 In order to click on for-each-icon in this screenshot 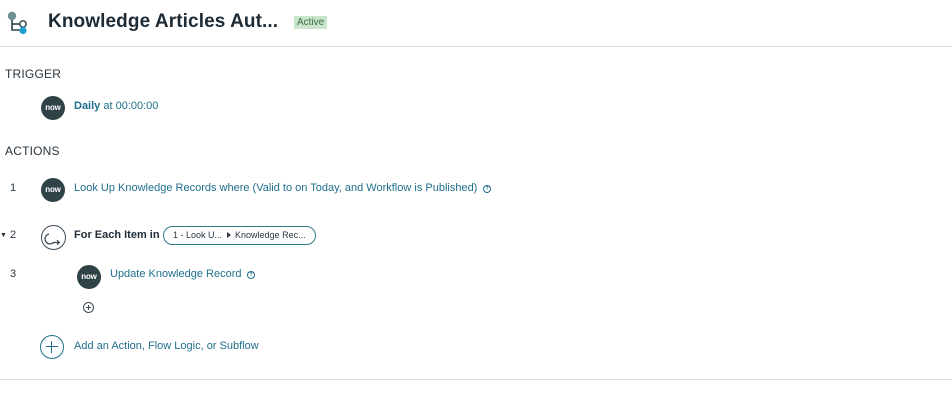, I will do `click(53, 237)`.